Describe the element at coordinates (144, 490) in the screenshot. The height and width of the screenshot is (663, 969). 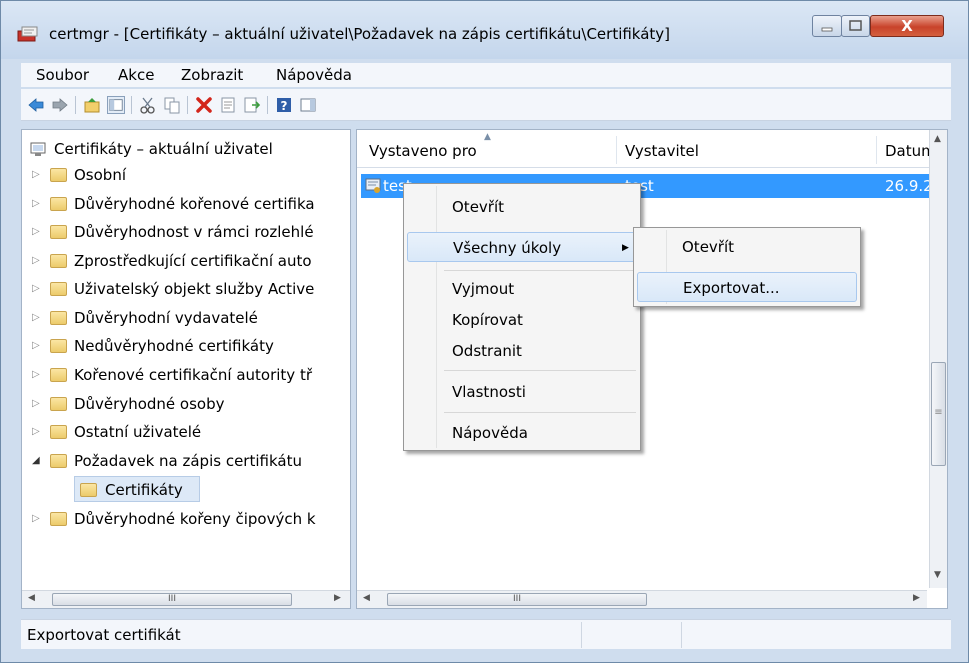
I see `tree-item-label: Certifikáty` at that location.